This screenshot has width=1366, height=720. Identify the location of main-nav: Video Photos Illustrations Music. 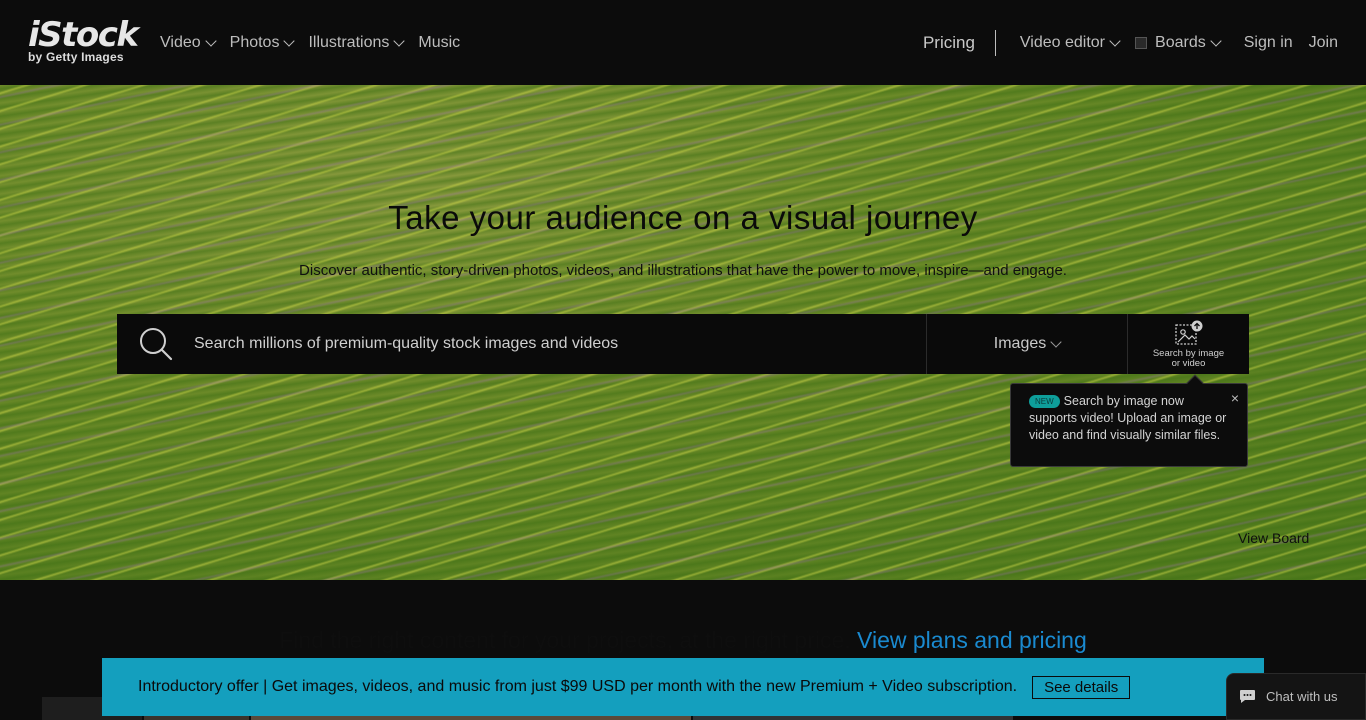
(317, 42).